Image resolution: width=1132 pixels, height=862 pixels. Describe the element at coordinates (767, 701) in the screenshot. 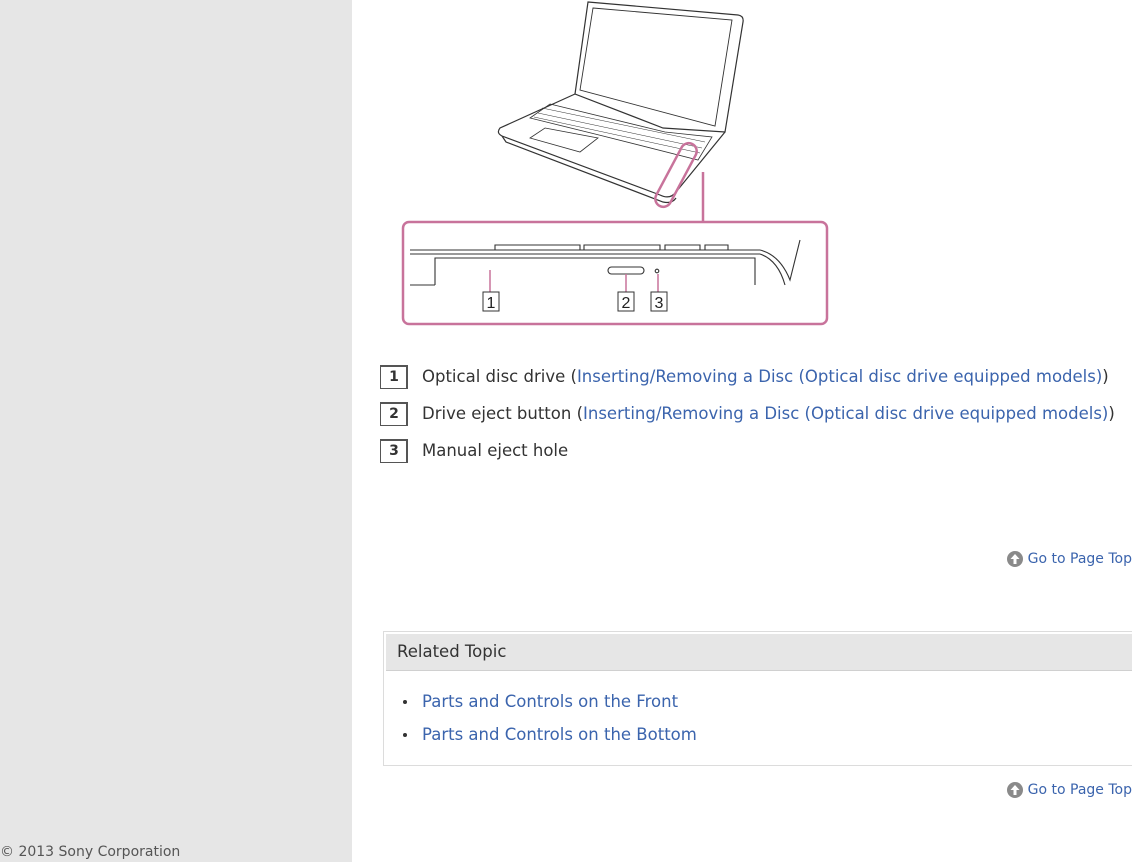

I see `related-link-item: Parts and Controls on the Front` at that location.